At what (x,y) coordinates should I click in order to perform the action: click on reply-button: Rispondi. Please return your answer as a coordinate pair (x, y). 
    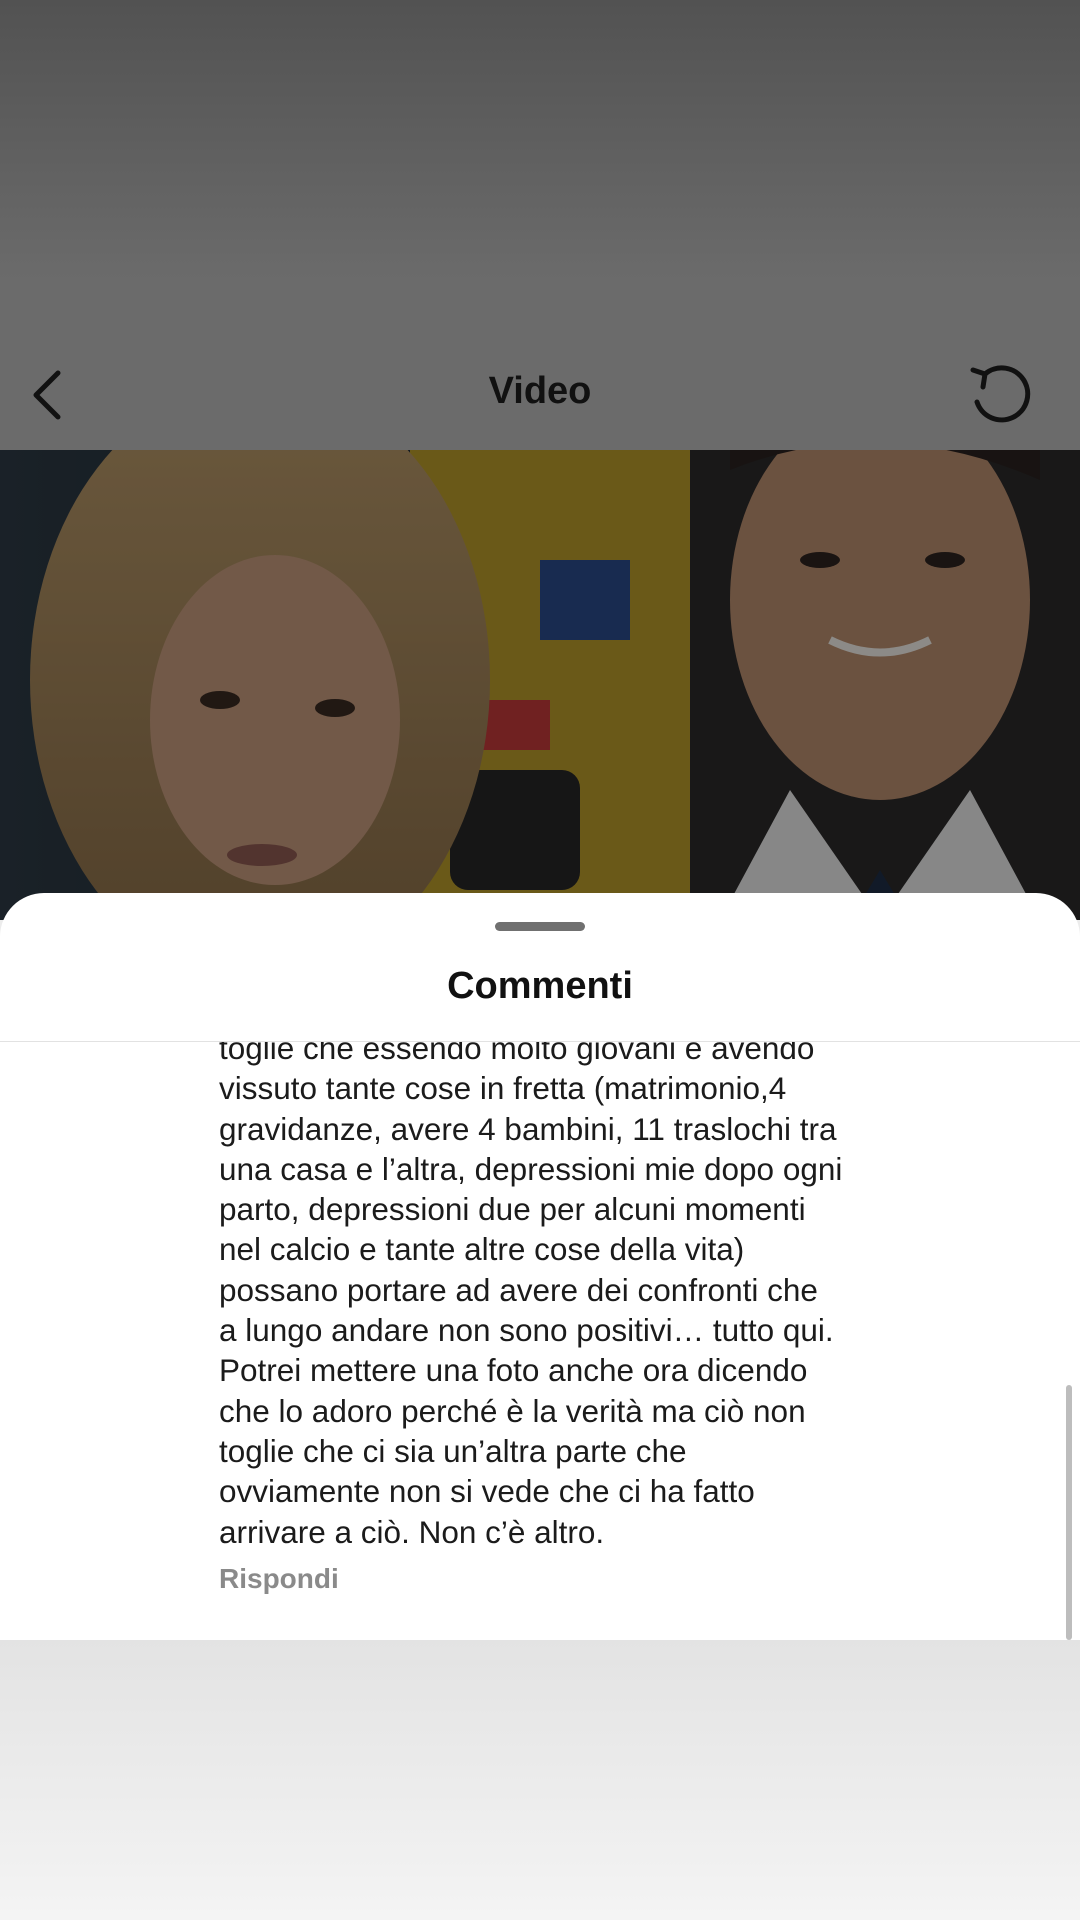
    Looking at the image, I should click on (279, 1579).